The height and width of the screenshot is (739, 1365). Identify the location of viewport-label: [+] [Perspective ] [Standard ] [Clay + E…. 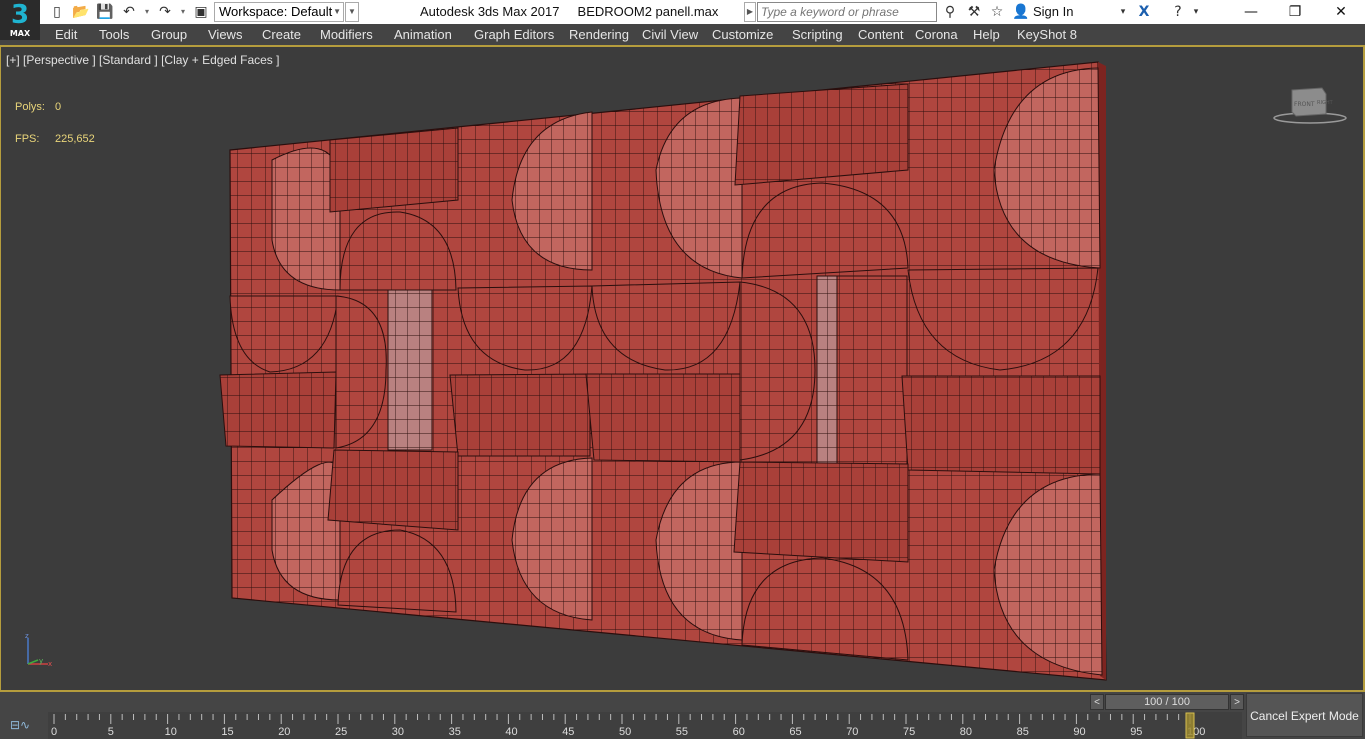
(142, 60).